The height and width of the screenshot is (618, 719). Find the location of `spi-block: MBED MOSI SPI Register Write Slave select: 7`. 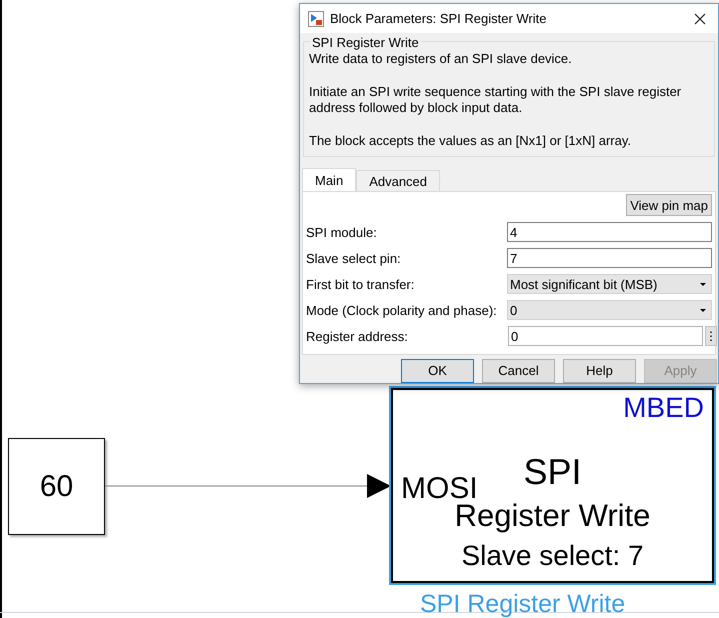

spi-block: MBED MOSI SPI Register Write Slave select: 7 is located at coordinates (552, 485).